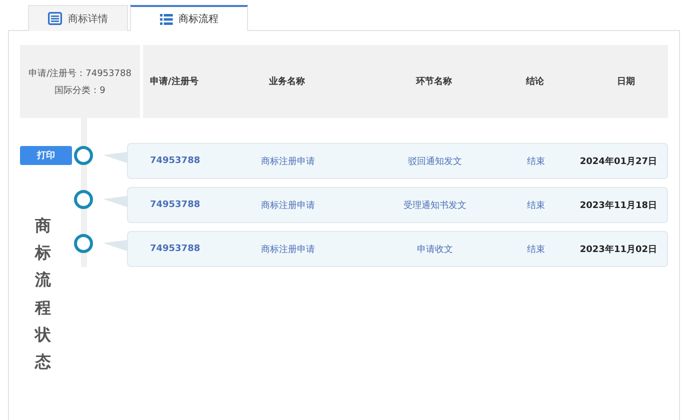 This screenshot has width=690, height=420. I want to click on tab: 商标详情, so click(78, 18).